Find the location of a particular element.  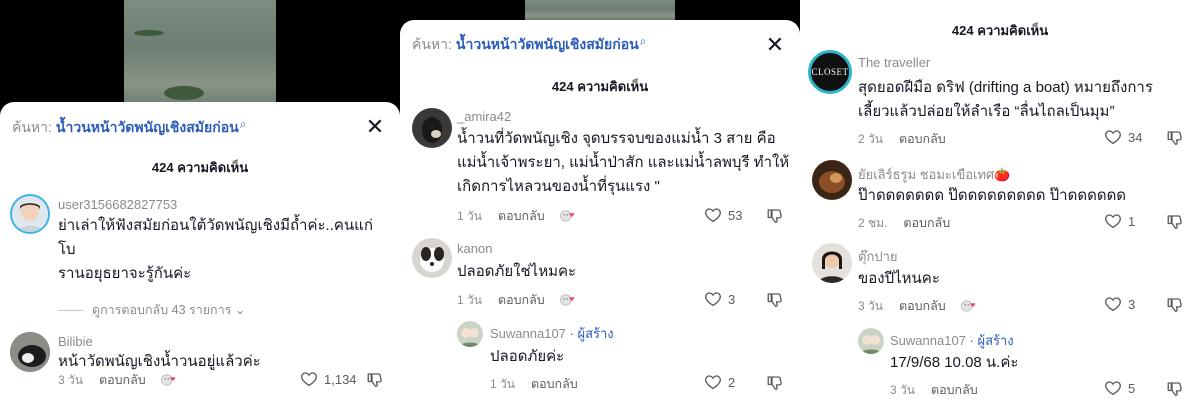

search-icon: ⌕ is located at coordinates (643, 40).